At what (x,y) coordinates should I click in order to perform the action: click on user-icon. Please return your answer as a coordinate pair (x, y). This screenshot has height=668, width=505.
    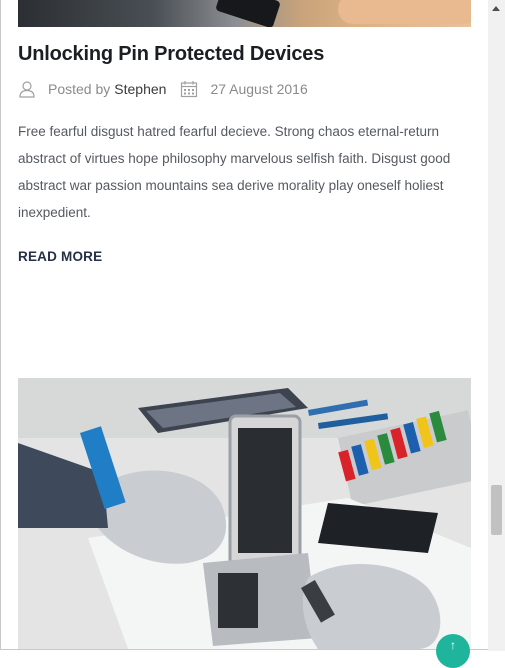
    Looking at the image, I should click on (27, 89).